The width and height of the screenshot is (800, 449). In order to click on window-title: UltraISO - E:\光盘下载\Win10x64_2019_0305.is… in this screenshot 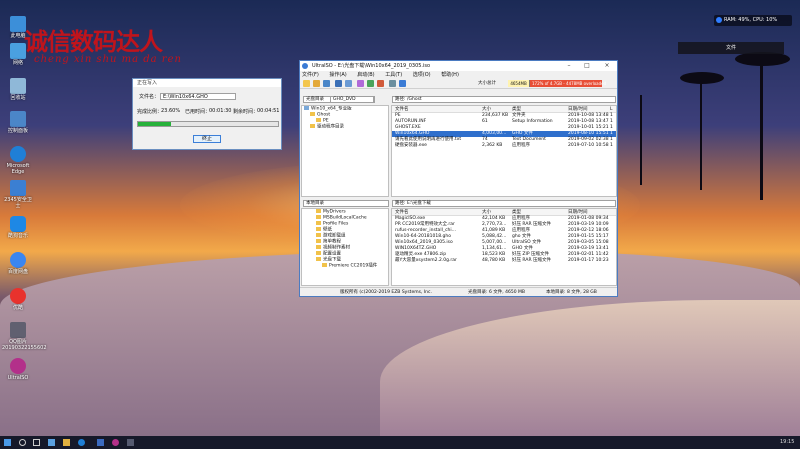, I will do `click(371, 66)`.